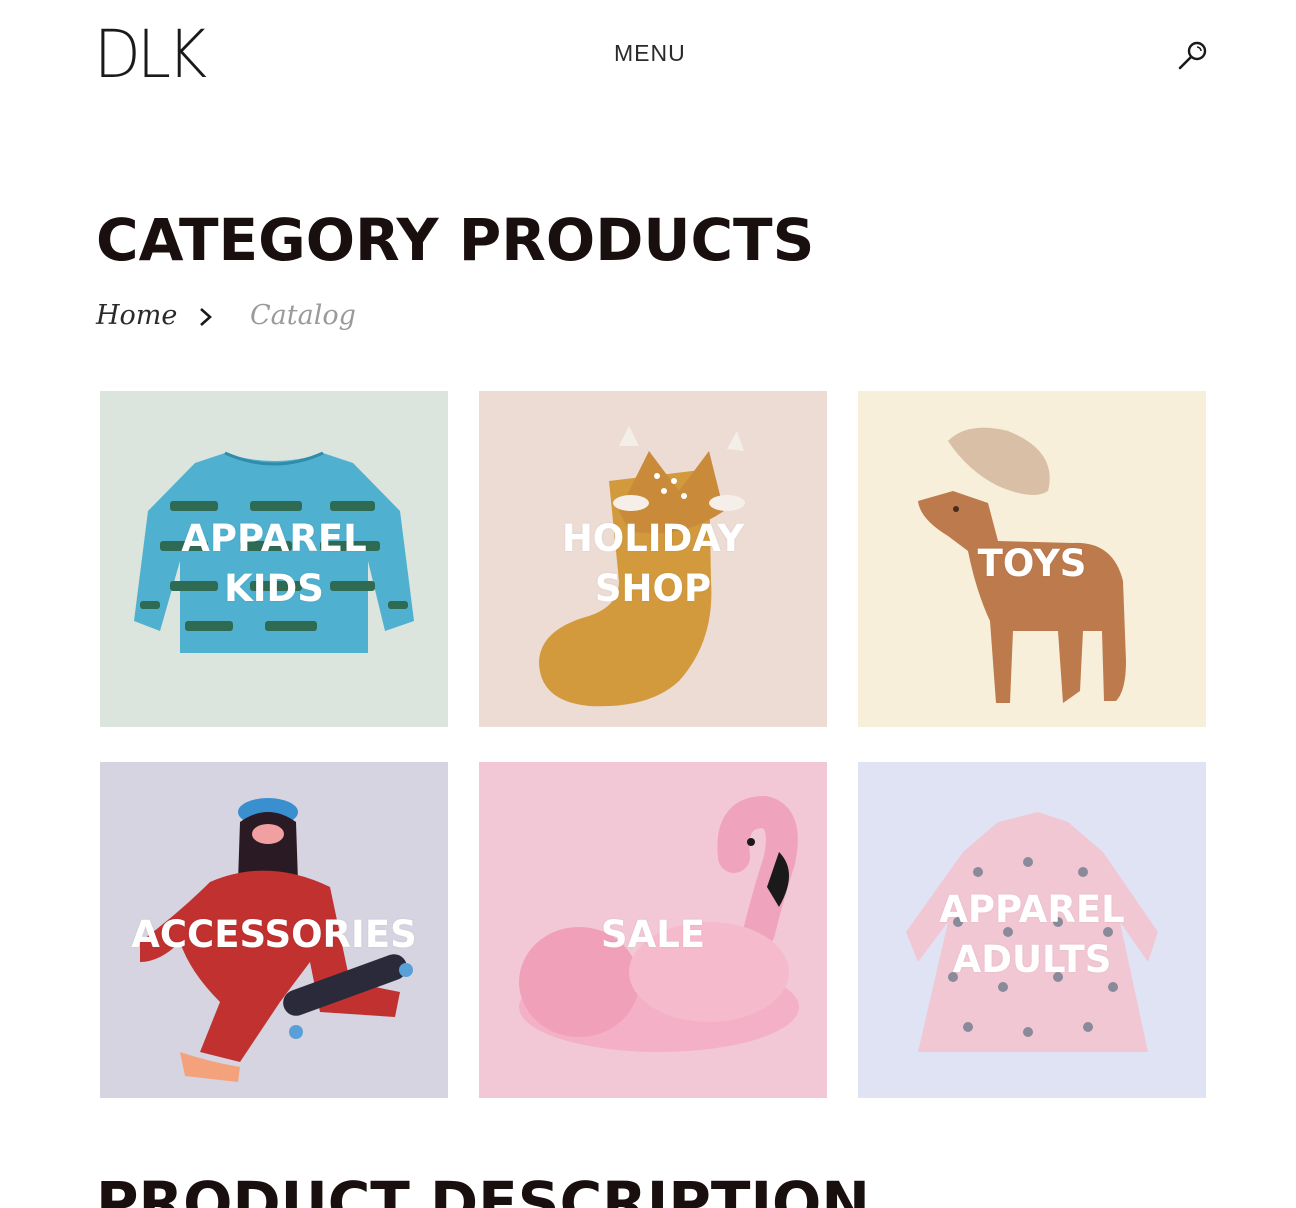  Describe the element at coordinates (1032, 563) in the screenshot. I see `category-label: TOYS` at that location.